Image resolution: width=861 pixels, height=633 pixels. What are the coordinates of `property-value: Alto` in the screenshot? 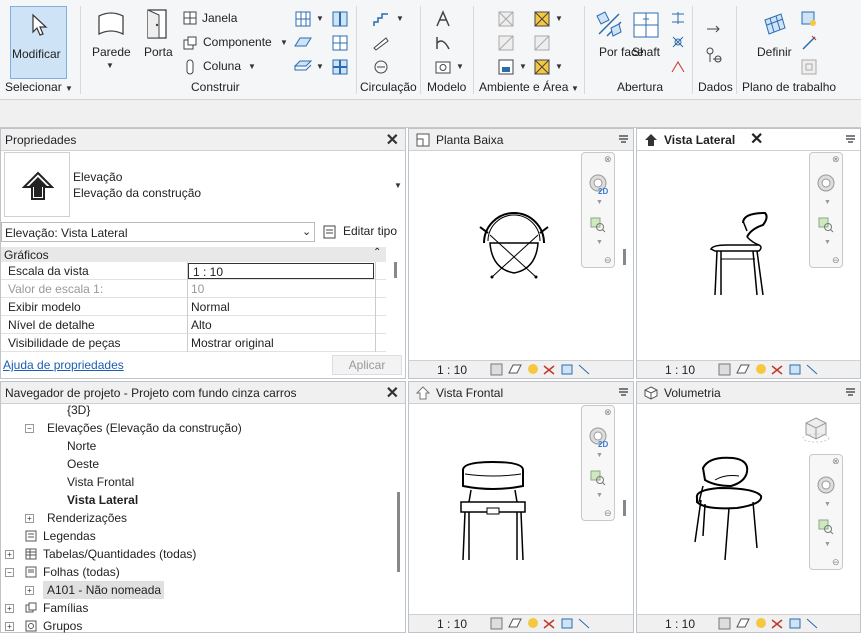 It's located at (201, 325).